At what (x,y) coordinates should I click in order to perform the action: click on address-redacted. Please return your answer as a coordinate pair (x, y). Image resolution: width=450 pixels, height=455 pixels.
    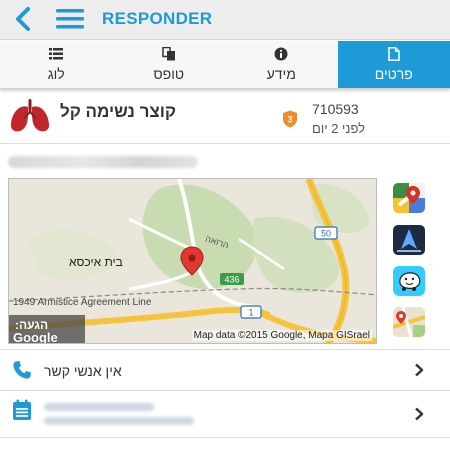
    Looking at the image, I should click on (103, 162).